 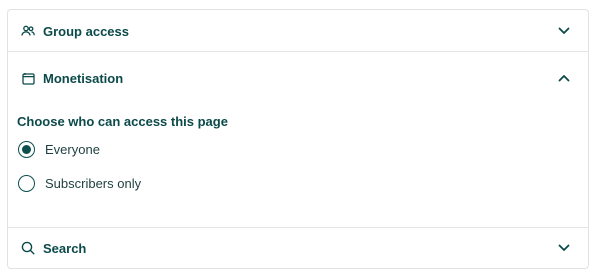 What do you see at coordinates (303, 183) in the screenshot?
I see `option-subscribers-only: Subscribers only` at bounding box center [303, 183].